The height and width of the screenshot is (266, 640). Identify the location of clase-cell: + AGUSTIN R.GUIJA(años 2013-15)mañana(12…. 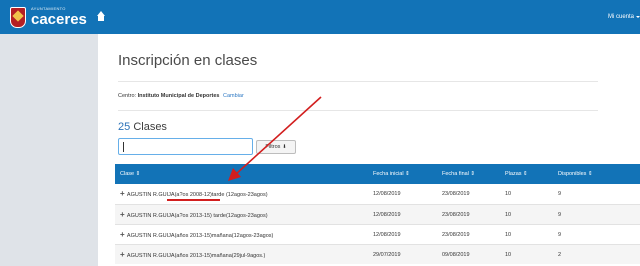
(196, 235).